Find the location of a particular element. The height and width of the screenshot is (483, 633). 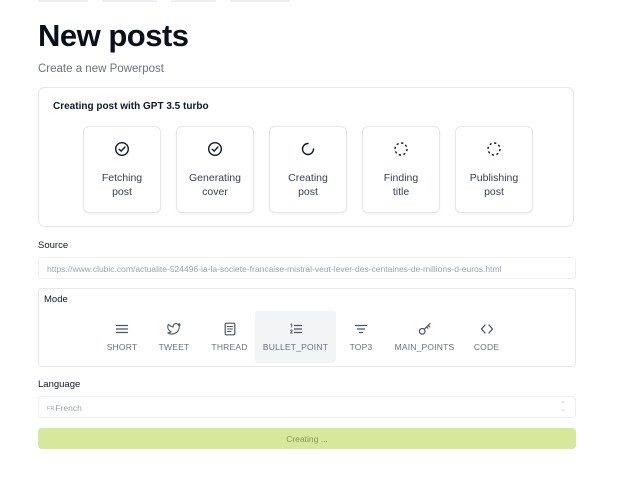

mode-option-main-points: MAIN_POINTS is located at coordinates (424, 337).